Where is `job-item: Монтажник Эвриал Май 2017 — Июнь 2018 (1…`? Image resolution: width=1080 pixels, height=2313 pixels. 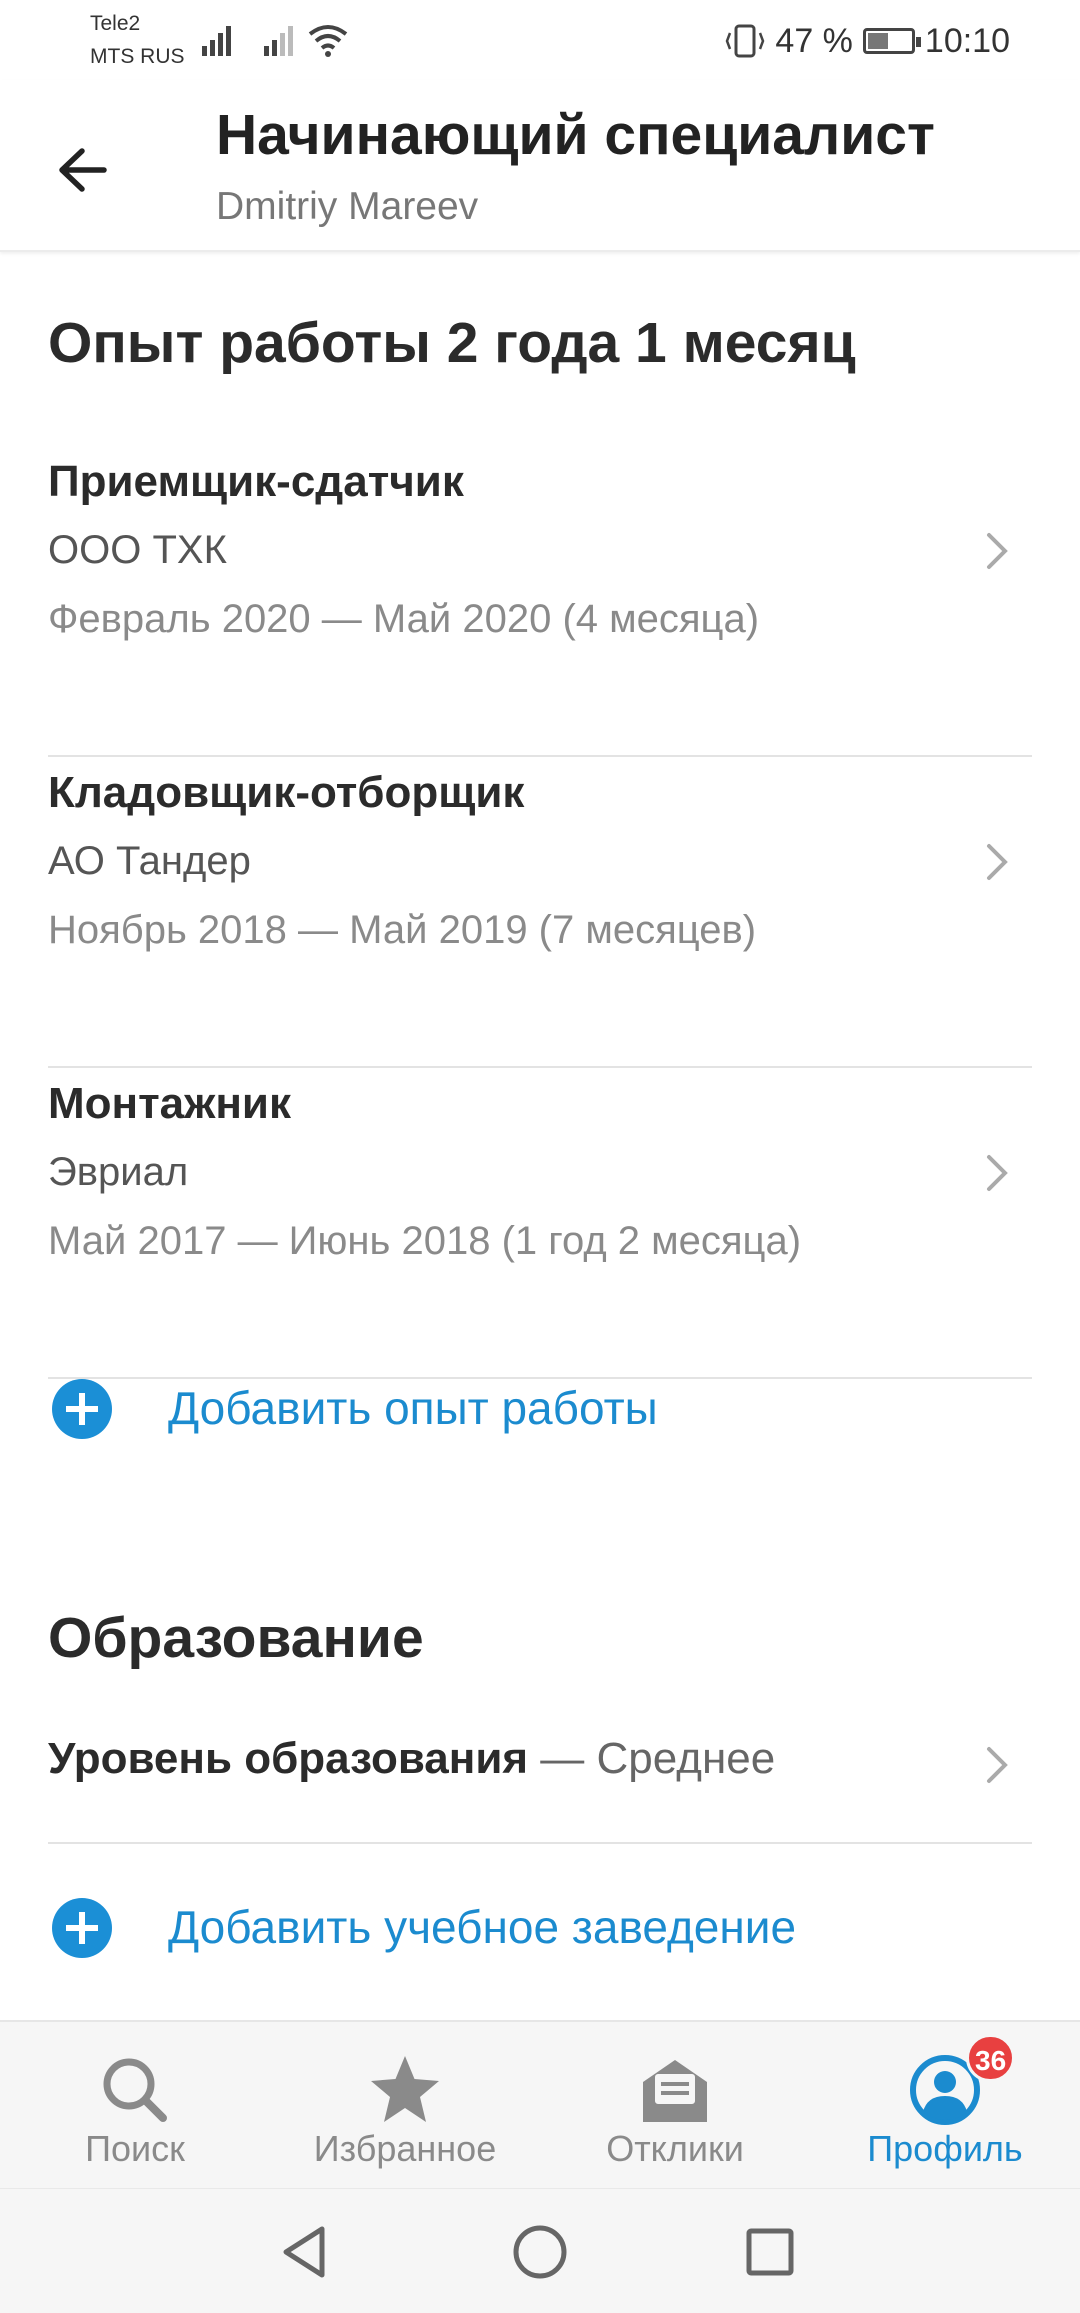 job-item: Монтажник Эвриал Май 2017 — Июнь 2018 (1… is located at coordinates (540, 1223).